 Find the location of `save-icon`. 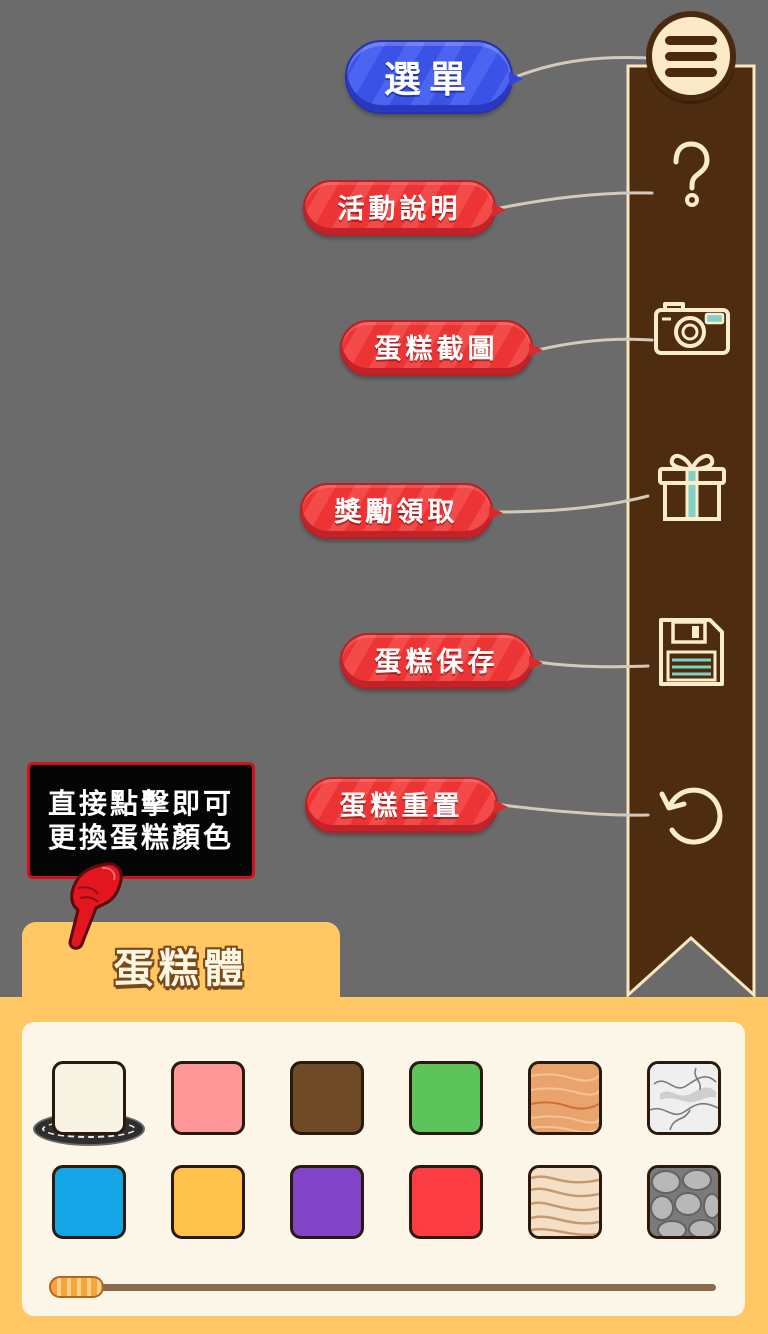

save-icon is located at coordinates (691, 652).